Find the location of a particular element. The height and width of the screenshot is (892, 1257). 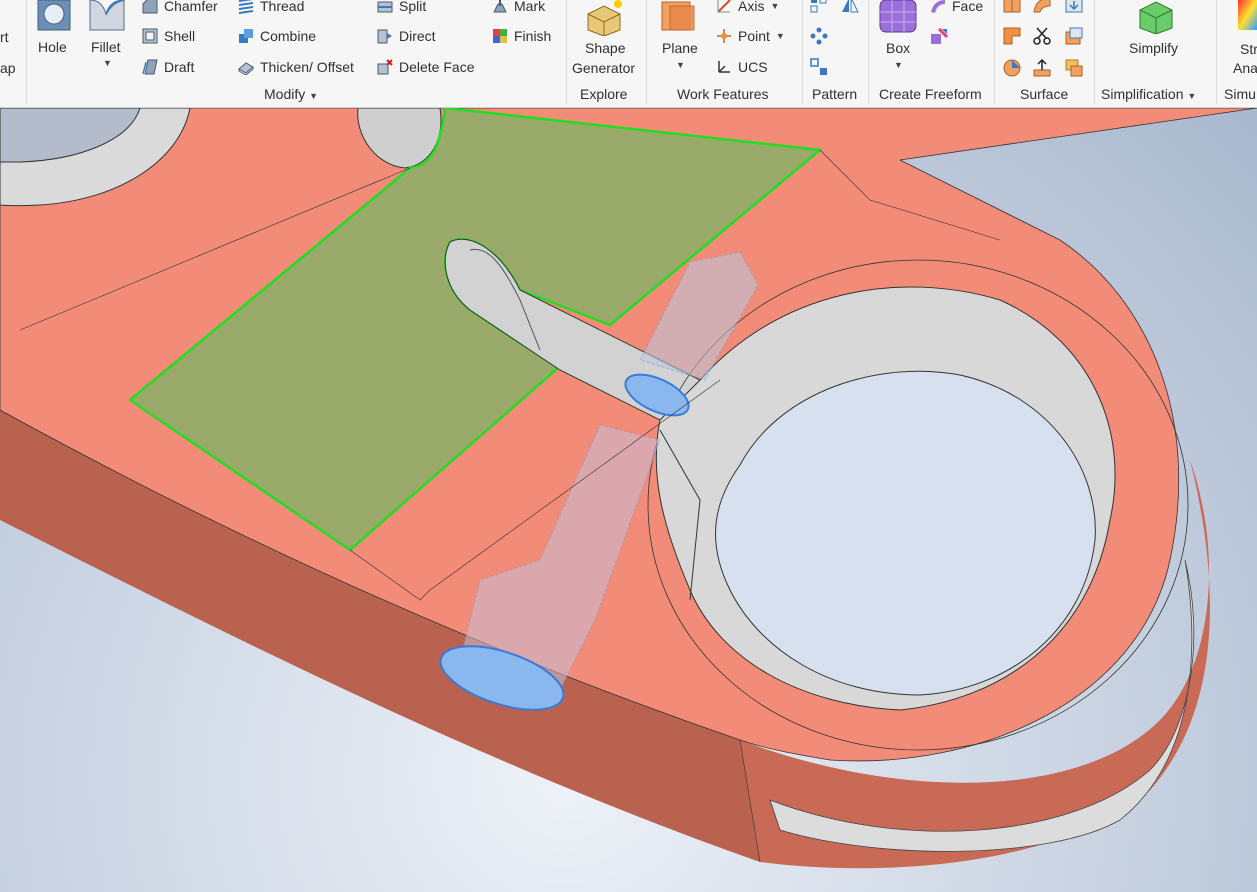

shape-generator-button: Shape Generator is located at coordinates (606, 42).